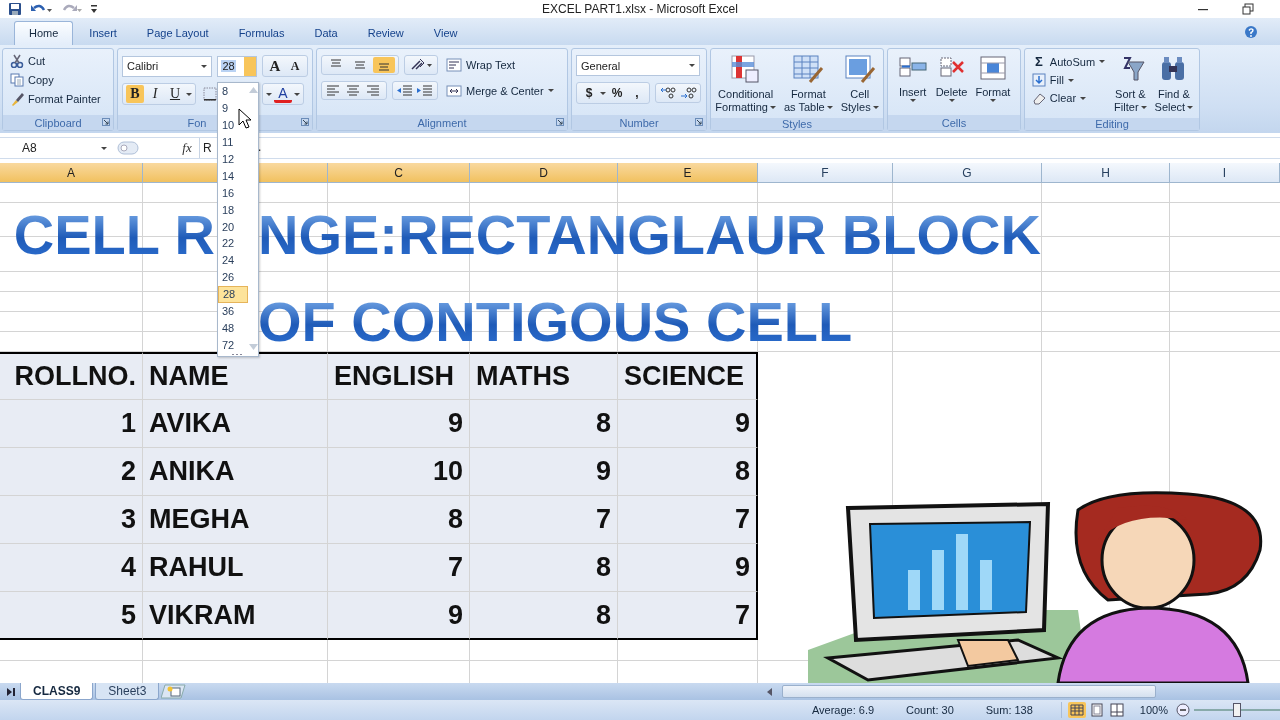  What do you see at coordinates (954, 122) in the screenshot?
I see `group-label: Cells` at bounding box center [954, 122].